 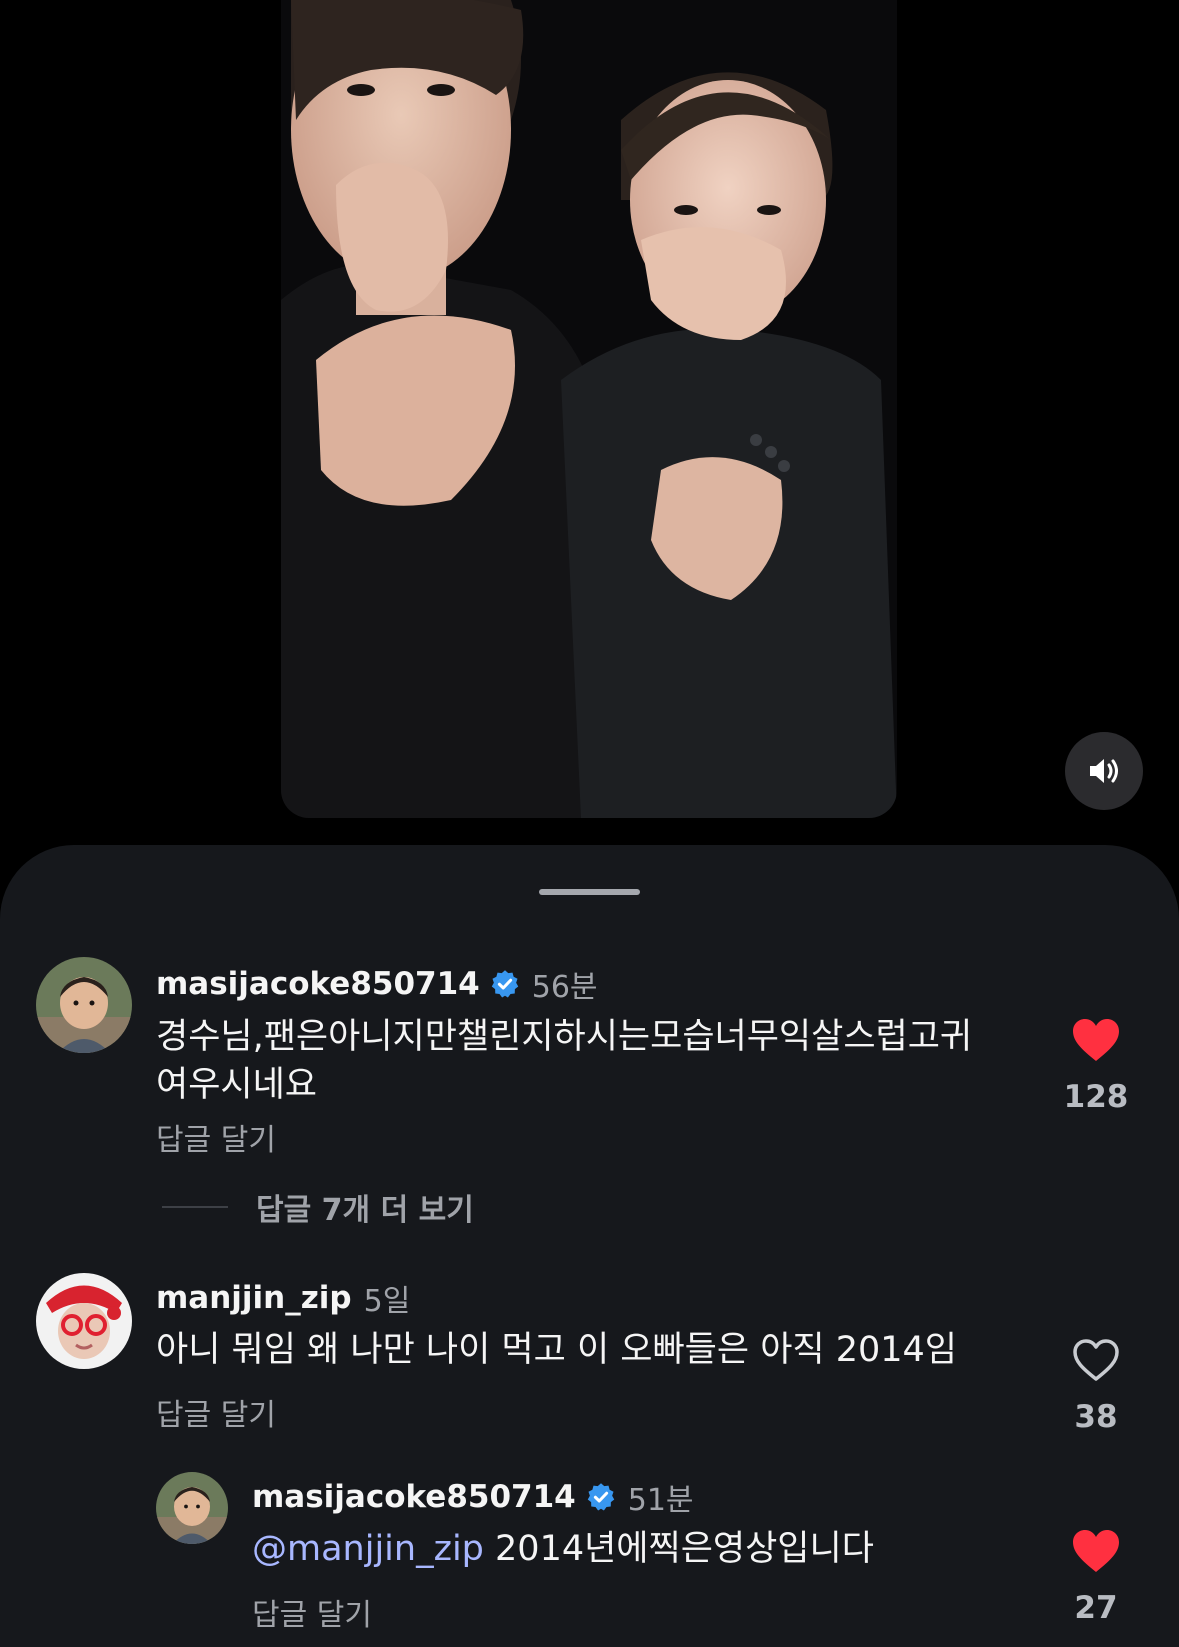 I want to click on comment-text: @manjjin_zip 2014년에찍은영상입니다, so click(x=563, y=1549).